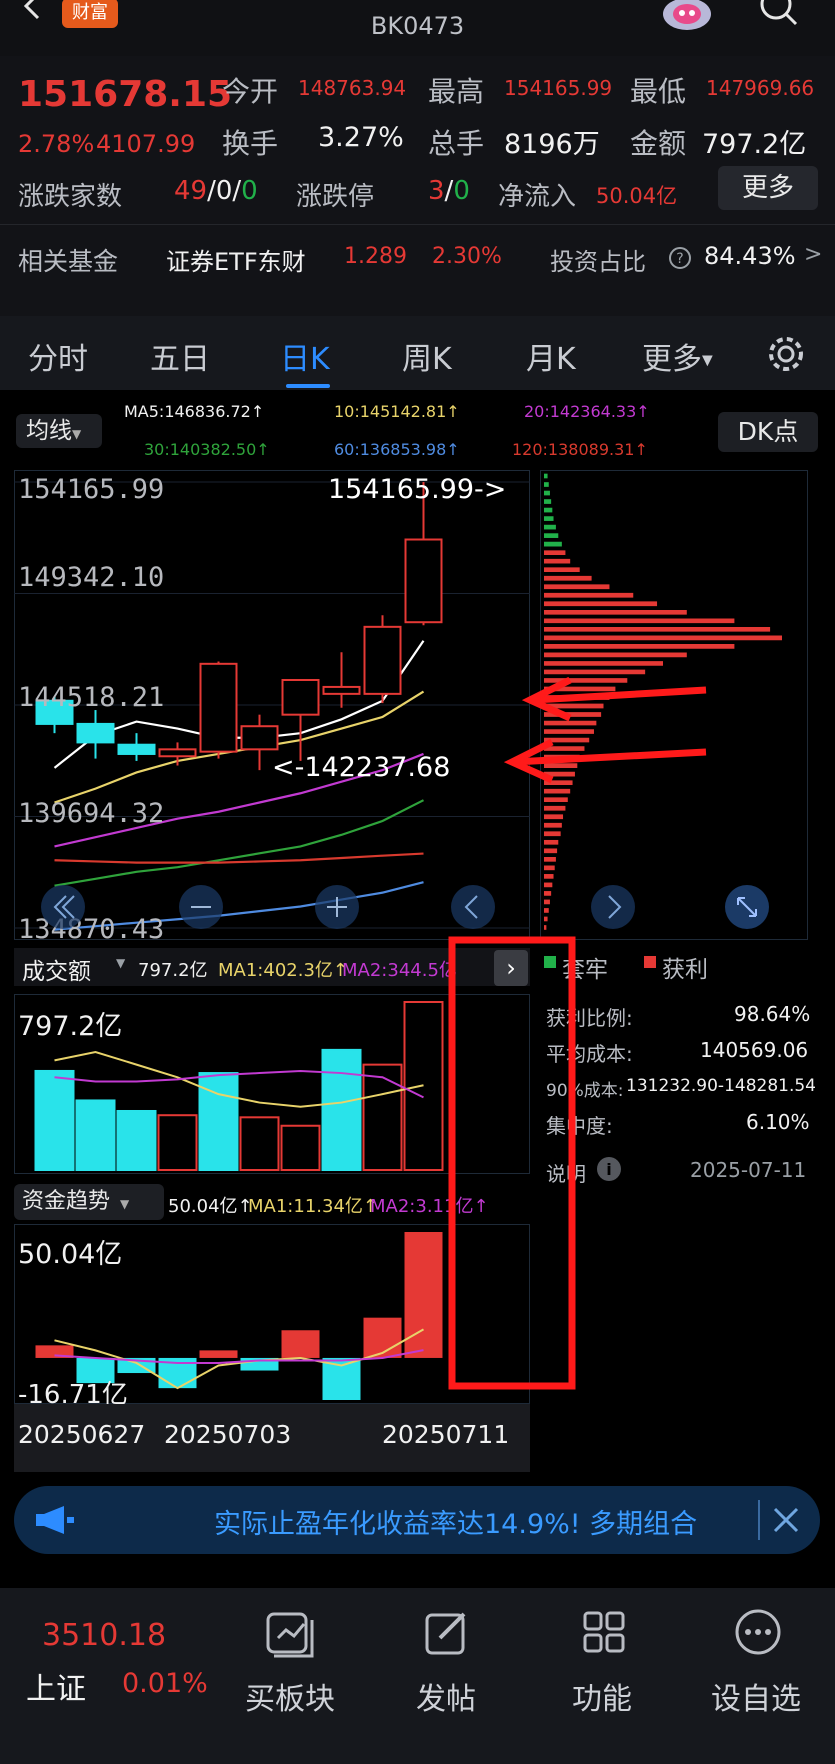 The height and width of the screenshot is (1764, 835). I want to click on zoom-out-icon, so click(201, 907).